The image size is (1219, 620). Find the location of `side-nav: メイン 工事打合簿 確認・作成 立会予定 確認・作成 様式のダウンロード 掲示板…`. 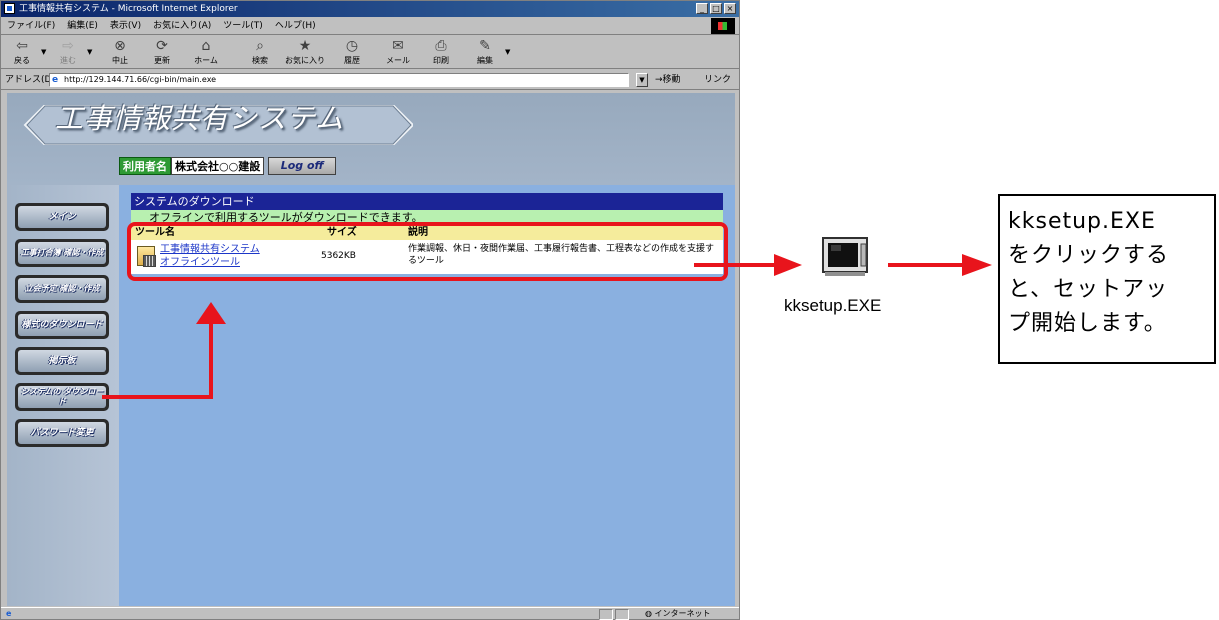

side-nav: メイン 工事打合簿 確認・作成 立会予定 確認・作成 様式のダウンロード 掲示板… is located at coordinates (63, 395).